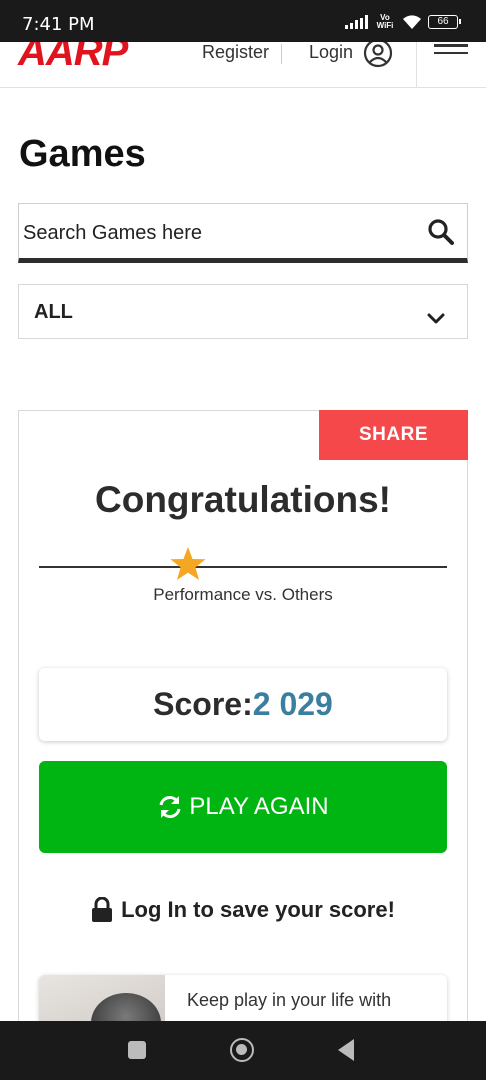 The height and width of the screenshot is (1080, 486). What do you see at coordinates (393, 435) in the screenshot?
I see `share-button: SHARE` at bounding box center [393, 435].